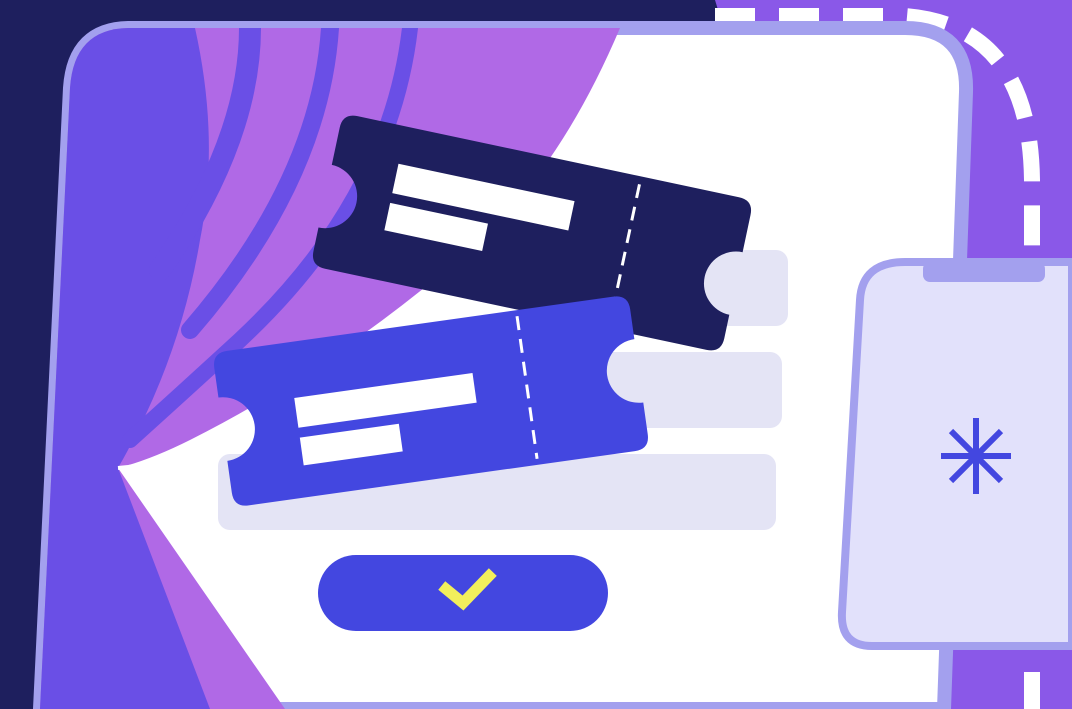  I want to click on phone-notch, so click(984, 272).